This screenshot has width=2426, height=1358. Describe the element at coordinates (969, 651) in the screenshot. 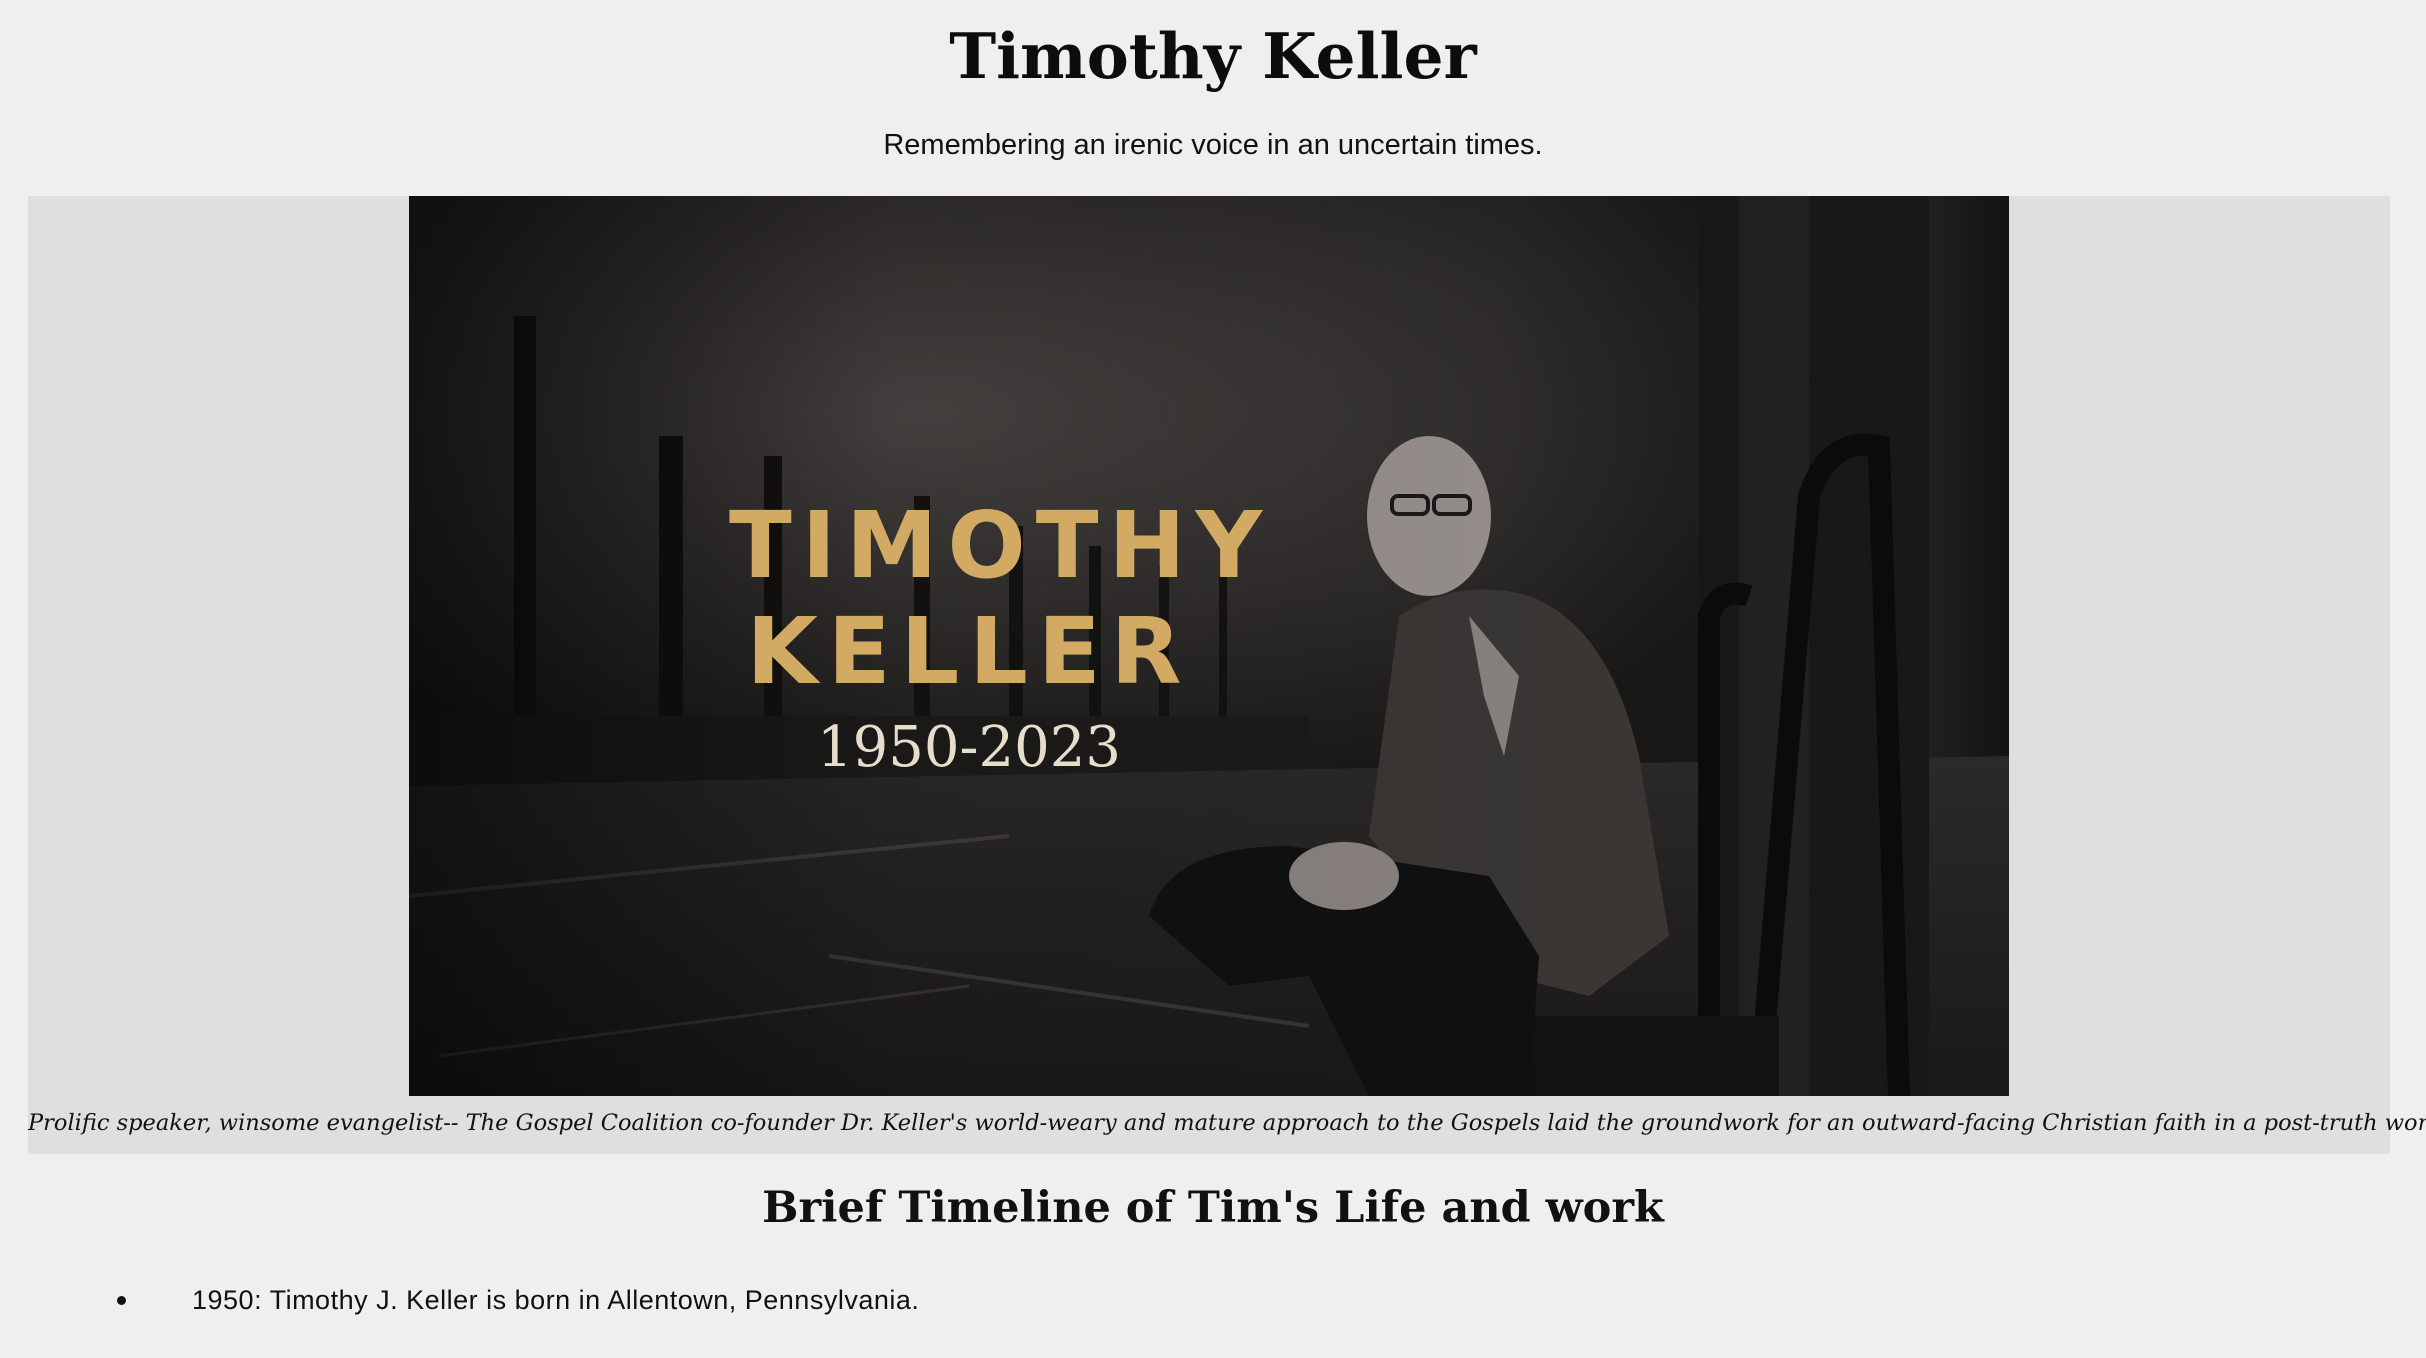

I see `image-title-line2: KELLER` at that location.